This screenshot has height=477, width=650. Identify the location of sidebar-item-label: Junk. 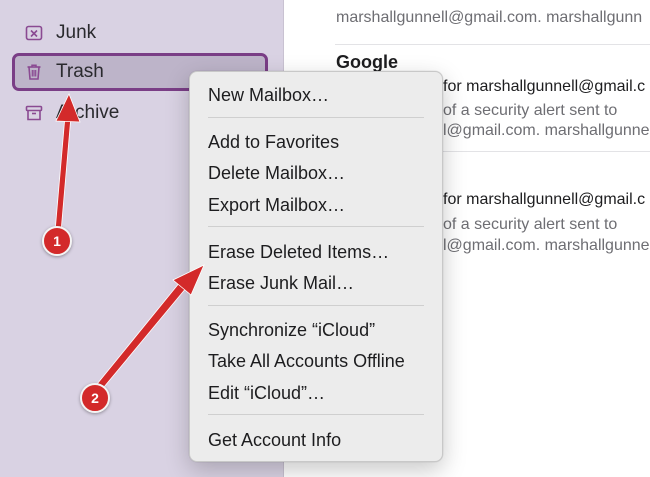
(76, 32).